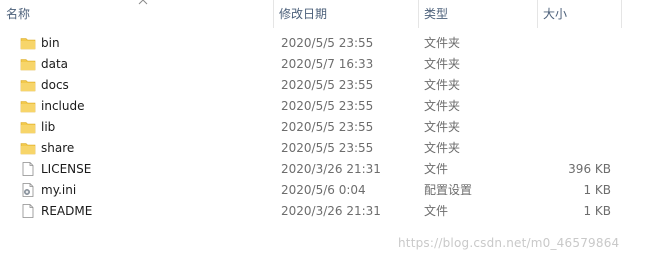 The height and width of the screenshot is (262, 659). What do you see at coordinates (555, 14) in the screenshot?
I see `column-header-size-label: 大小` at bounding box center [555, 14].